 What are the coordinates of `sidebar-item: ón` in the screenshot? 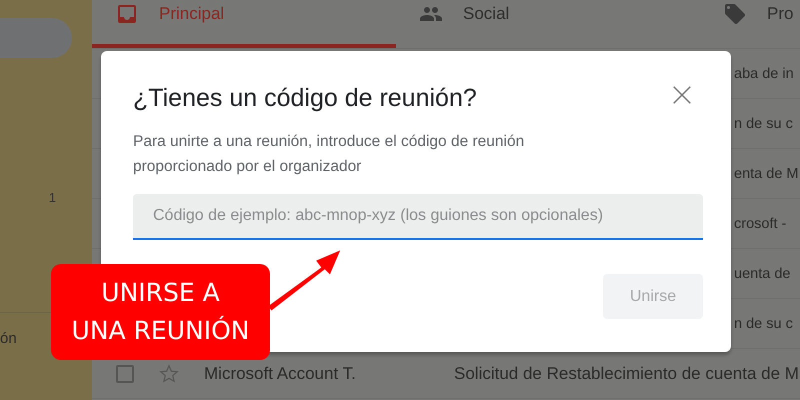 It's located at (8, 338).